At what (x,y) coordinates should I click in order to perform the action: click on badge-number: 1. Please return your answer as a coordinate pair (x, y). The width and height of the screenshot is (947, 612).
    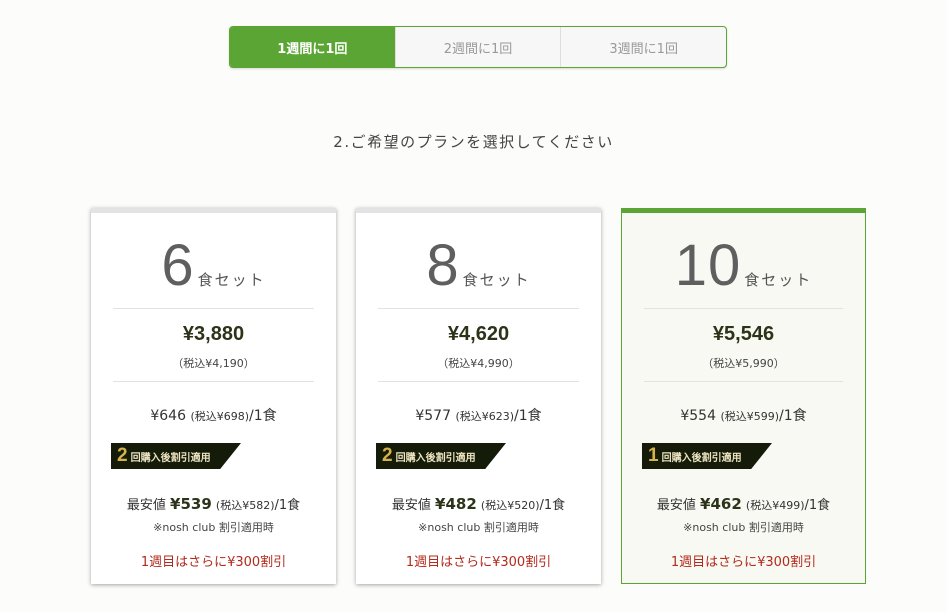
    Looking at the image, I should click on (653, 455).